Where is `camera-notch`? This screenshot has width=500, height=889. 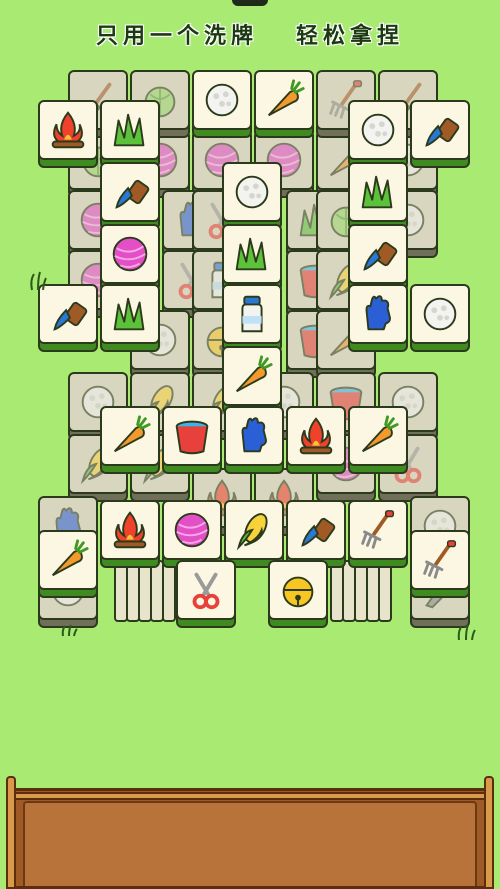
camera-notch is located at coordinates (250, 3).